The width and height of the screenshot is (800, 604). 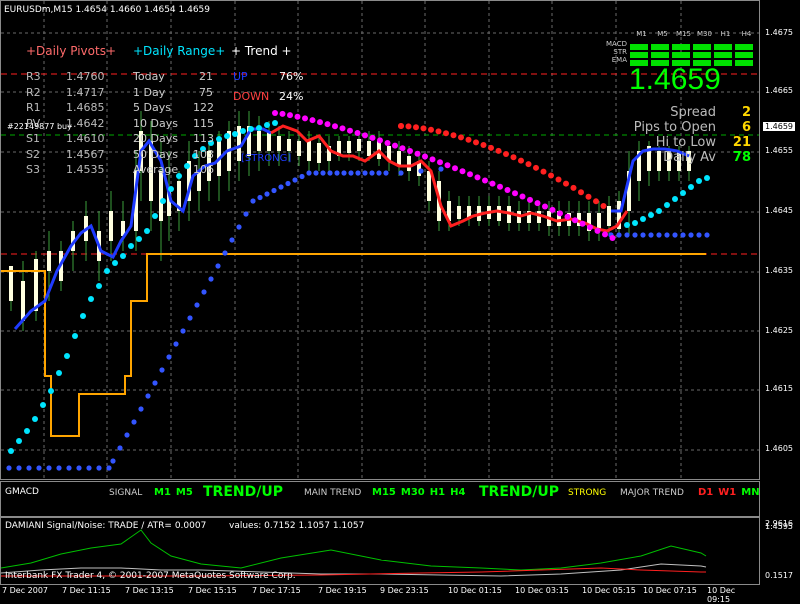 What do you see at coordinates (706, 492) in the screenshot?
I see `timeframe-label: D1` at bounding box center [706, 492].